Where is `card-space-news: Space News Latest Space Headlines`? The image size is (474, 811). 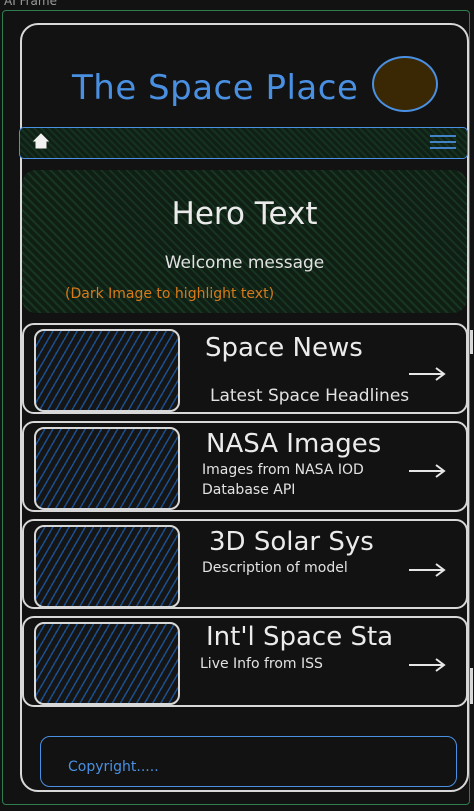 card-space-news: Space News Latest Space Headlines is located at coordinates (245, 368).